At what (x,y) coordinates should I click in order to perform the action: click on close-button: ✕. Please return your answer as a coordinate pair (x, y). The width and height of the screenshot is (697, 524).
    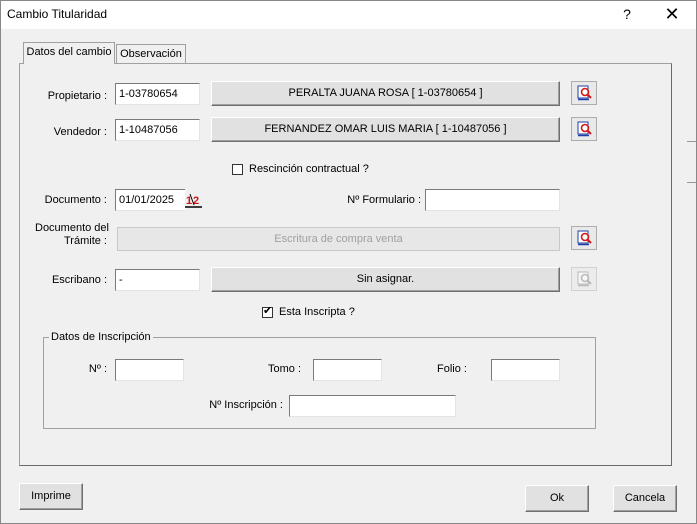
    Looking at the image, I should click on (672, 14).